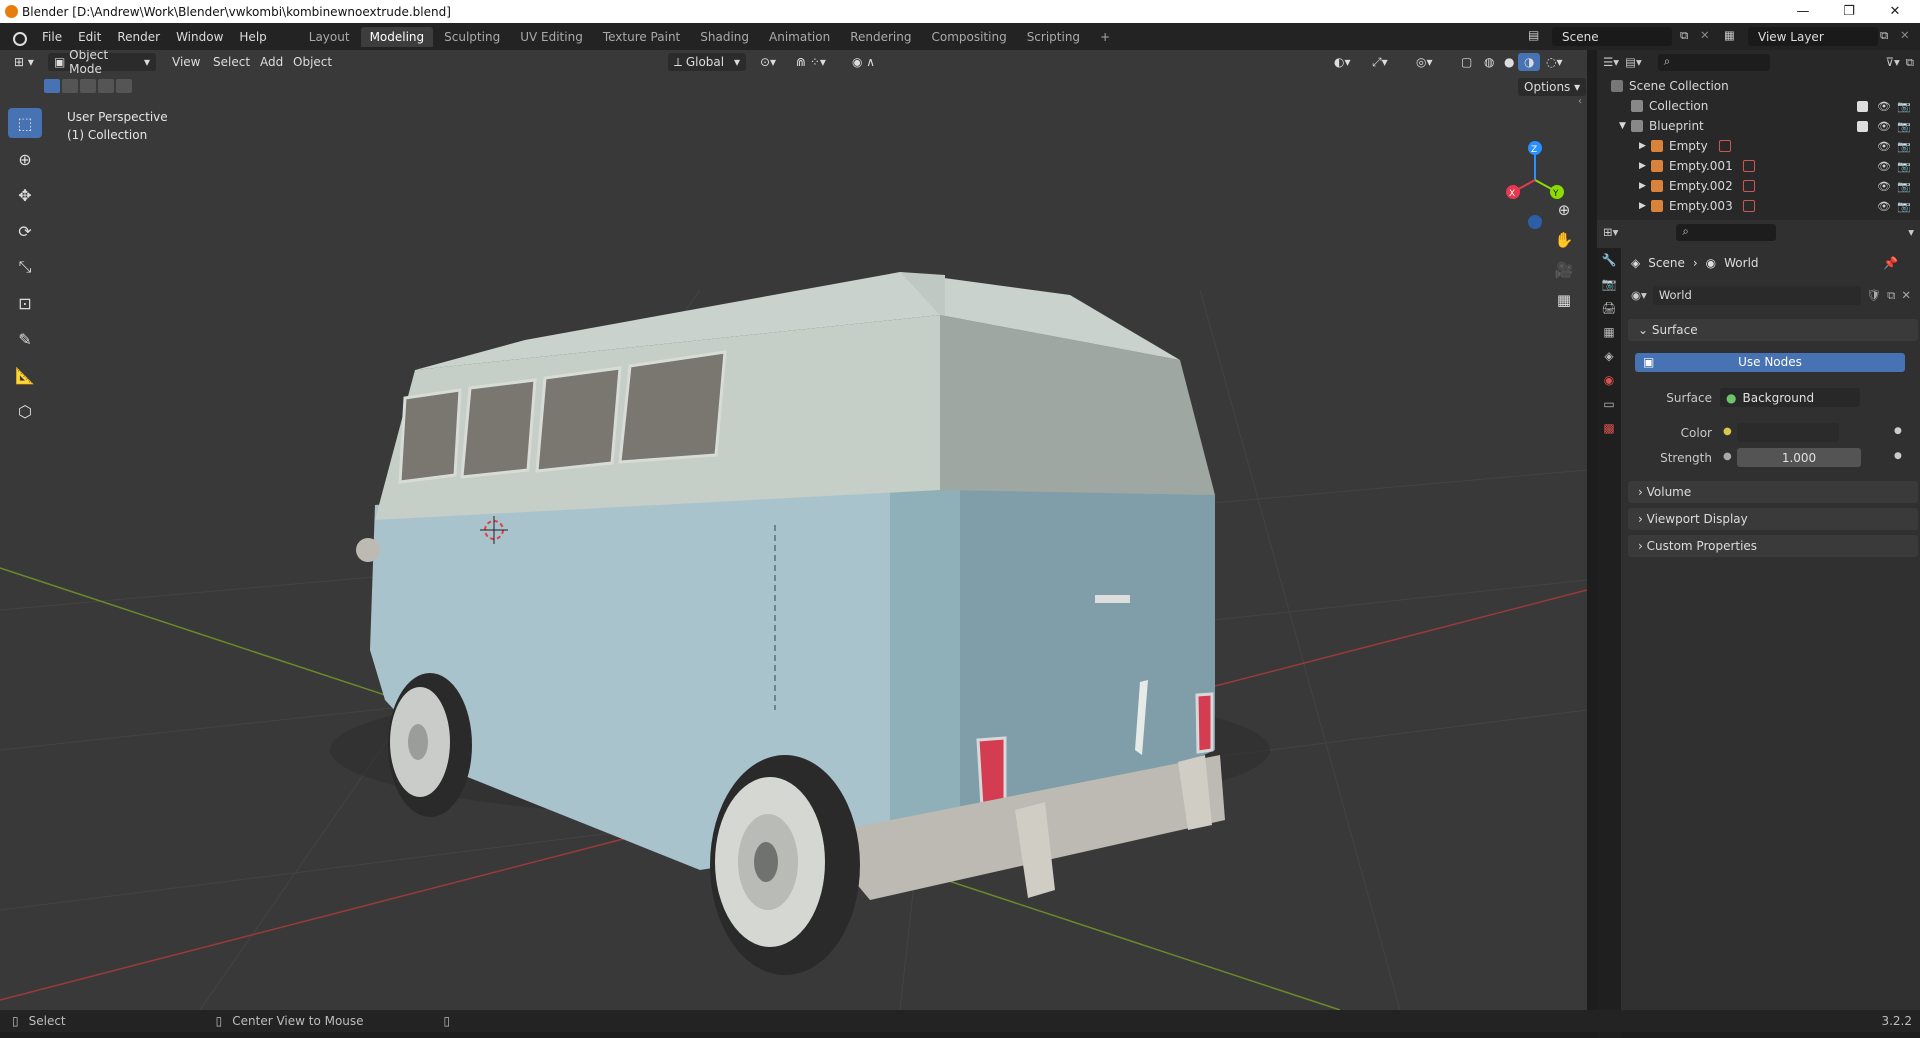 This screenshot has width=1920, height=1038. What do you see at coordinates (1773, 330) in the screenshot?
I see `surface-panel-header: ⌄ Surface` at bounding box center [1773, 330].